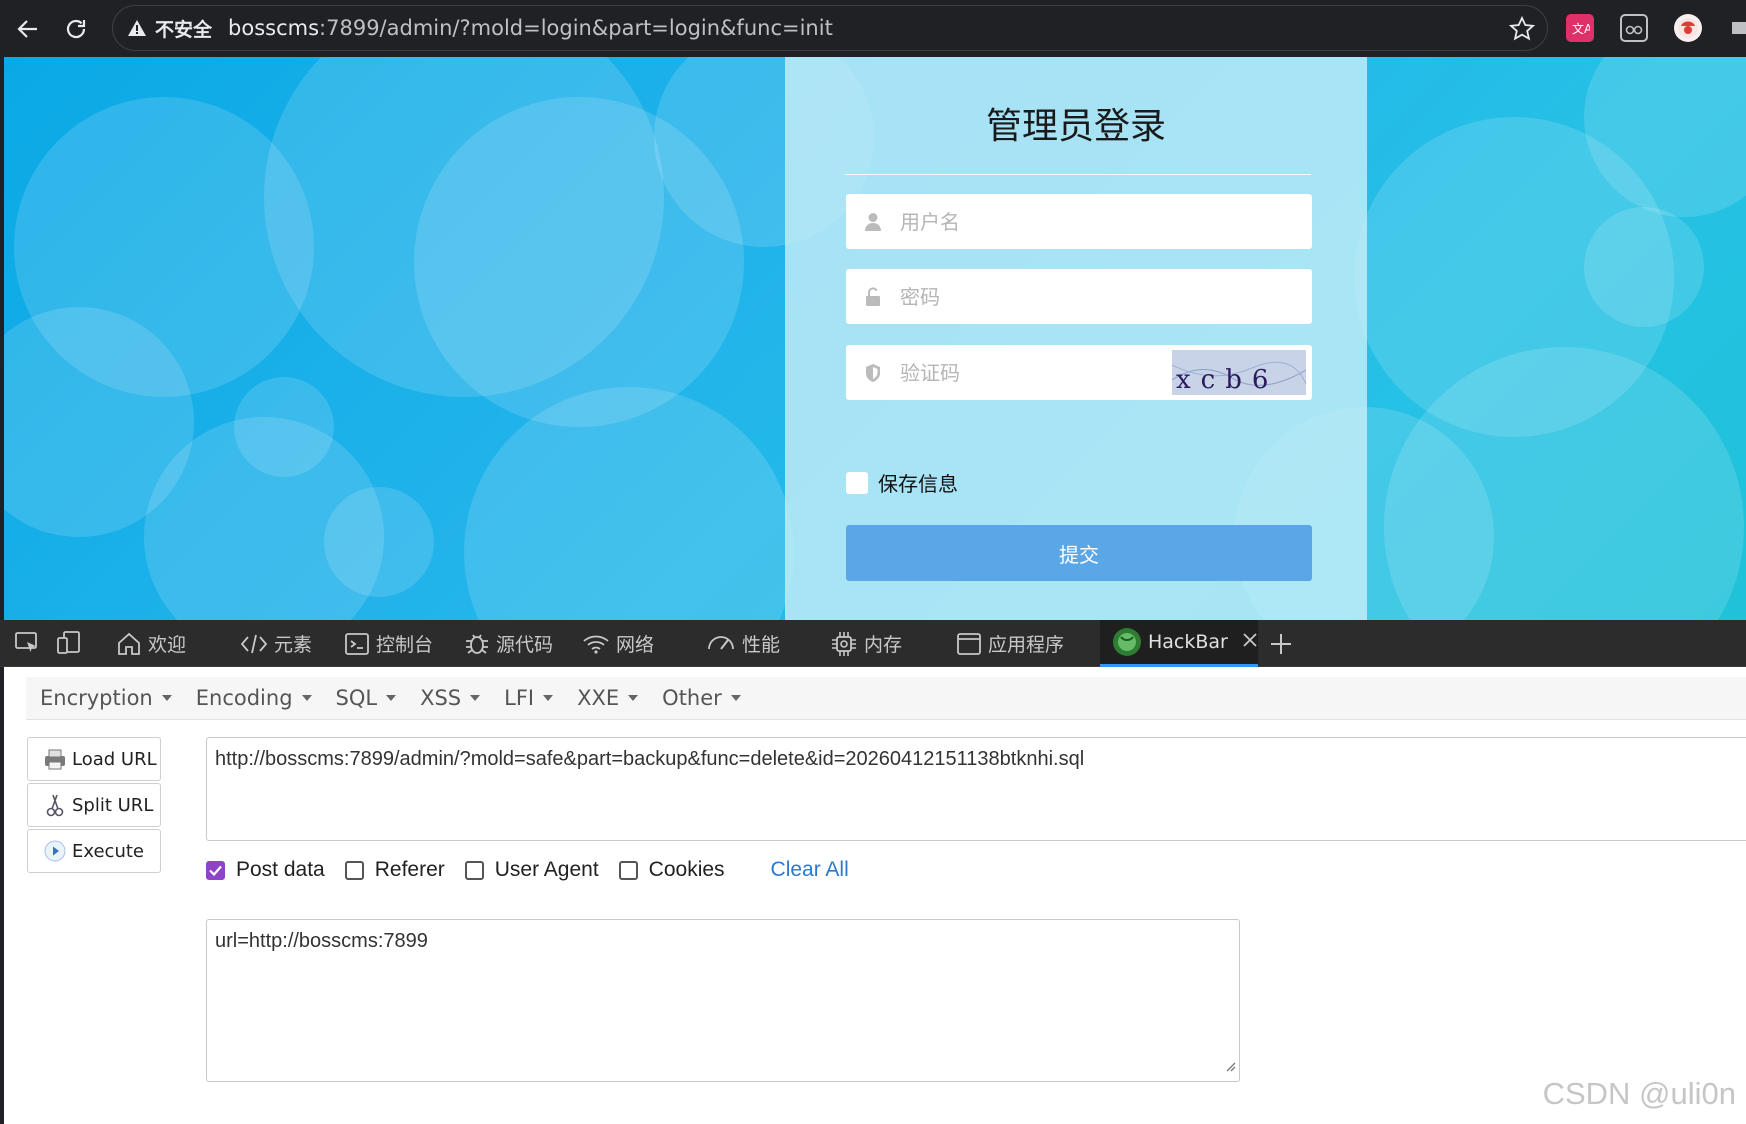 Image resolution: width=1746 pixels, height=1124 pixels. I want to click on menu-label: Encoding, so click(244, 698).